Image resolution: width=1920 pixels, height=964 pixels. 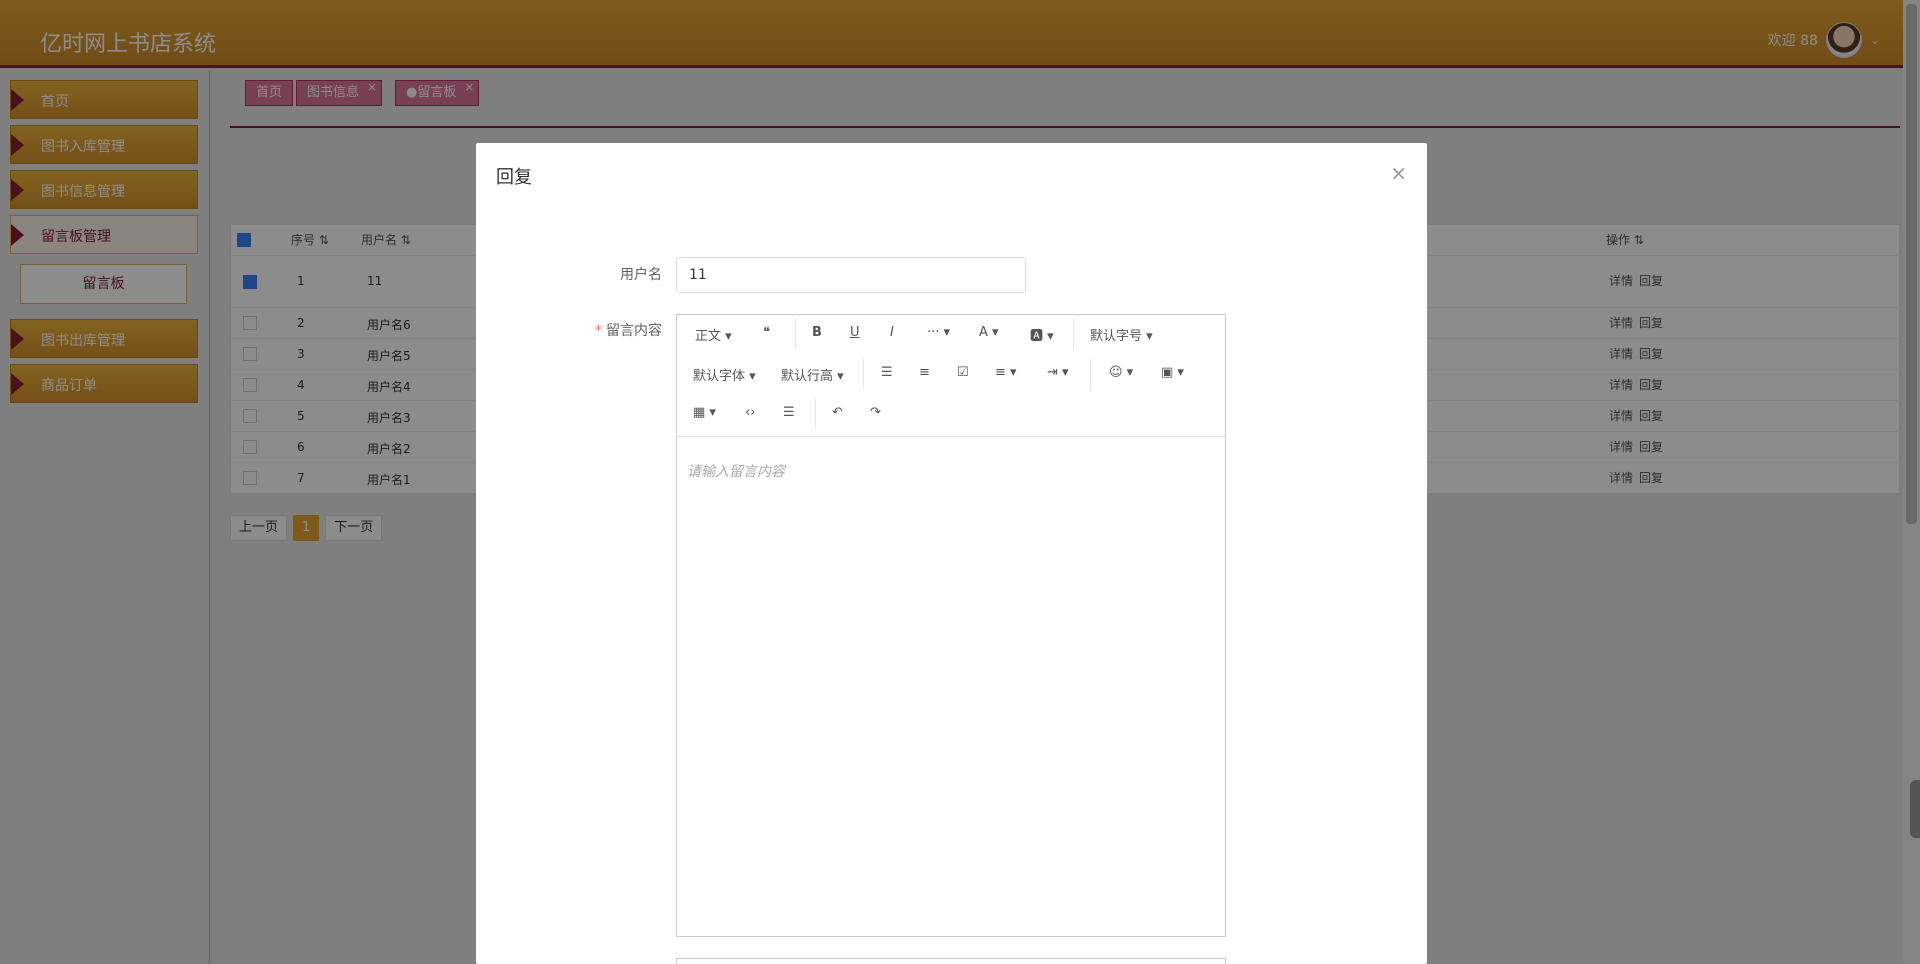 What do you see at coordinates (766, 332) in the screenshot?
I see `quote-icon: ❝` at bounding box center [766, 332].